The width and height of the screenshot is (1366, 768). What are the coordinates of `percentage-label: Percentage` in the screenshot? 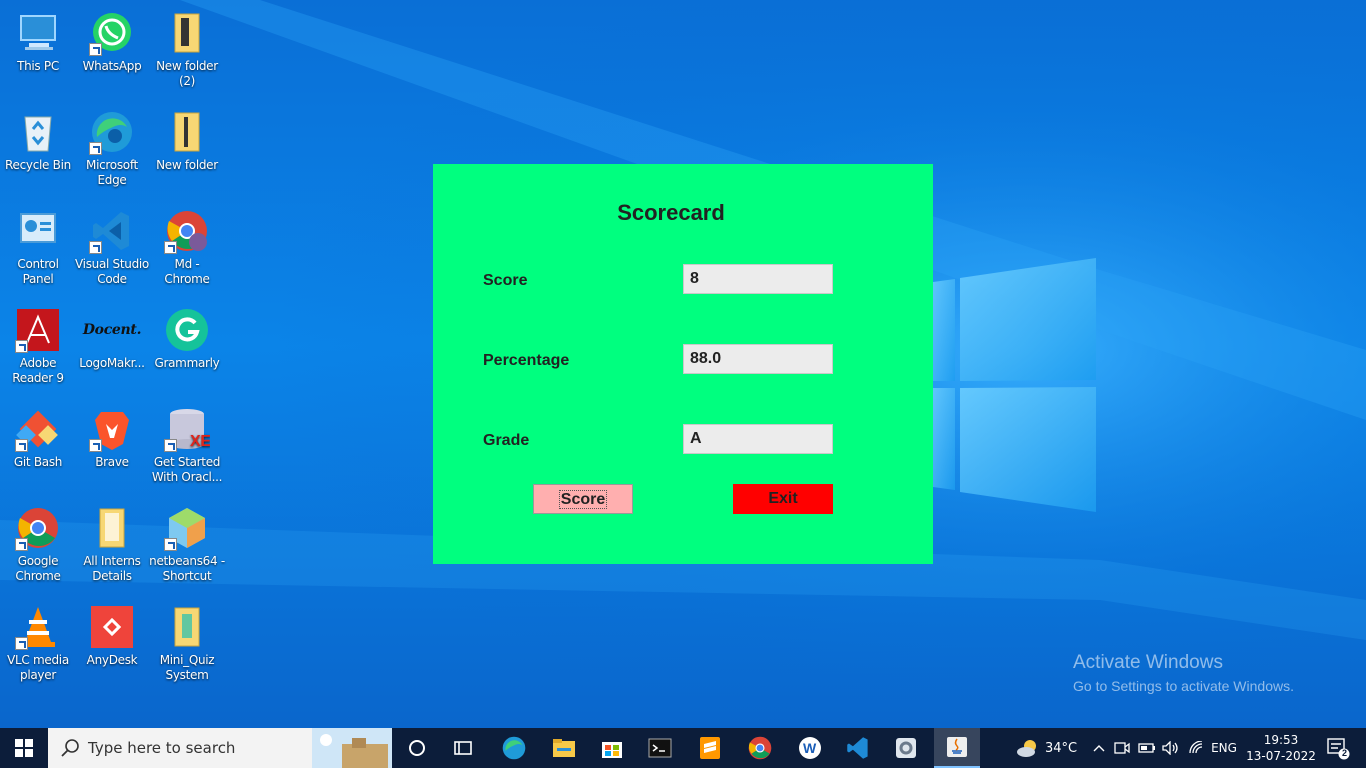 It's located at (526, 360).